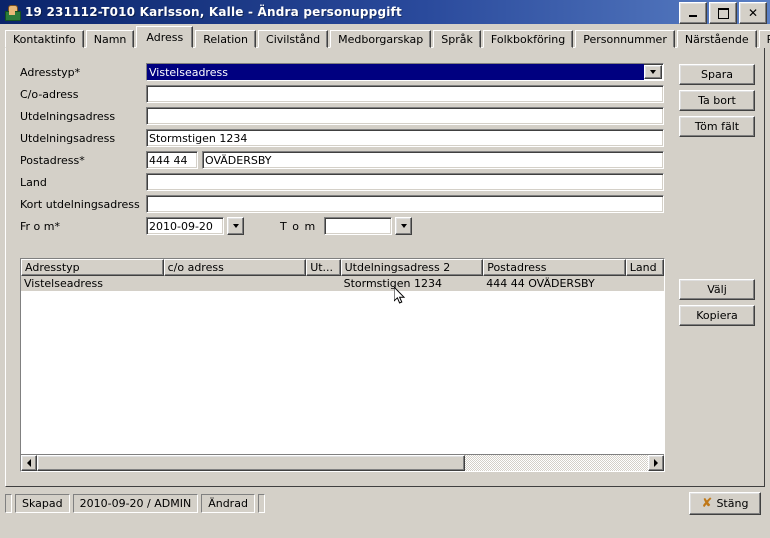 The width and height of the screenshot is (770, 538). I want to click on tab-personnummer: Personnummer, so click(625, 39).